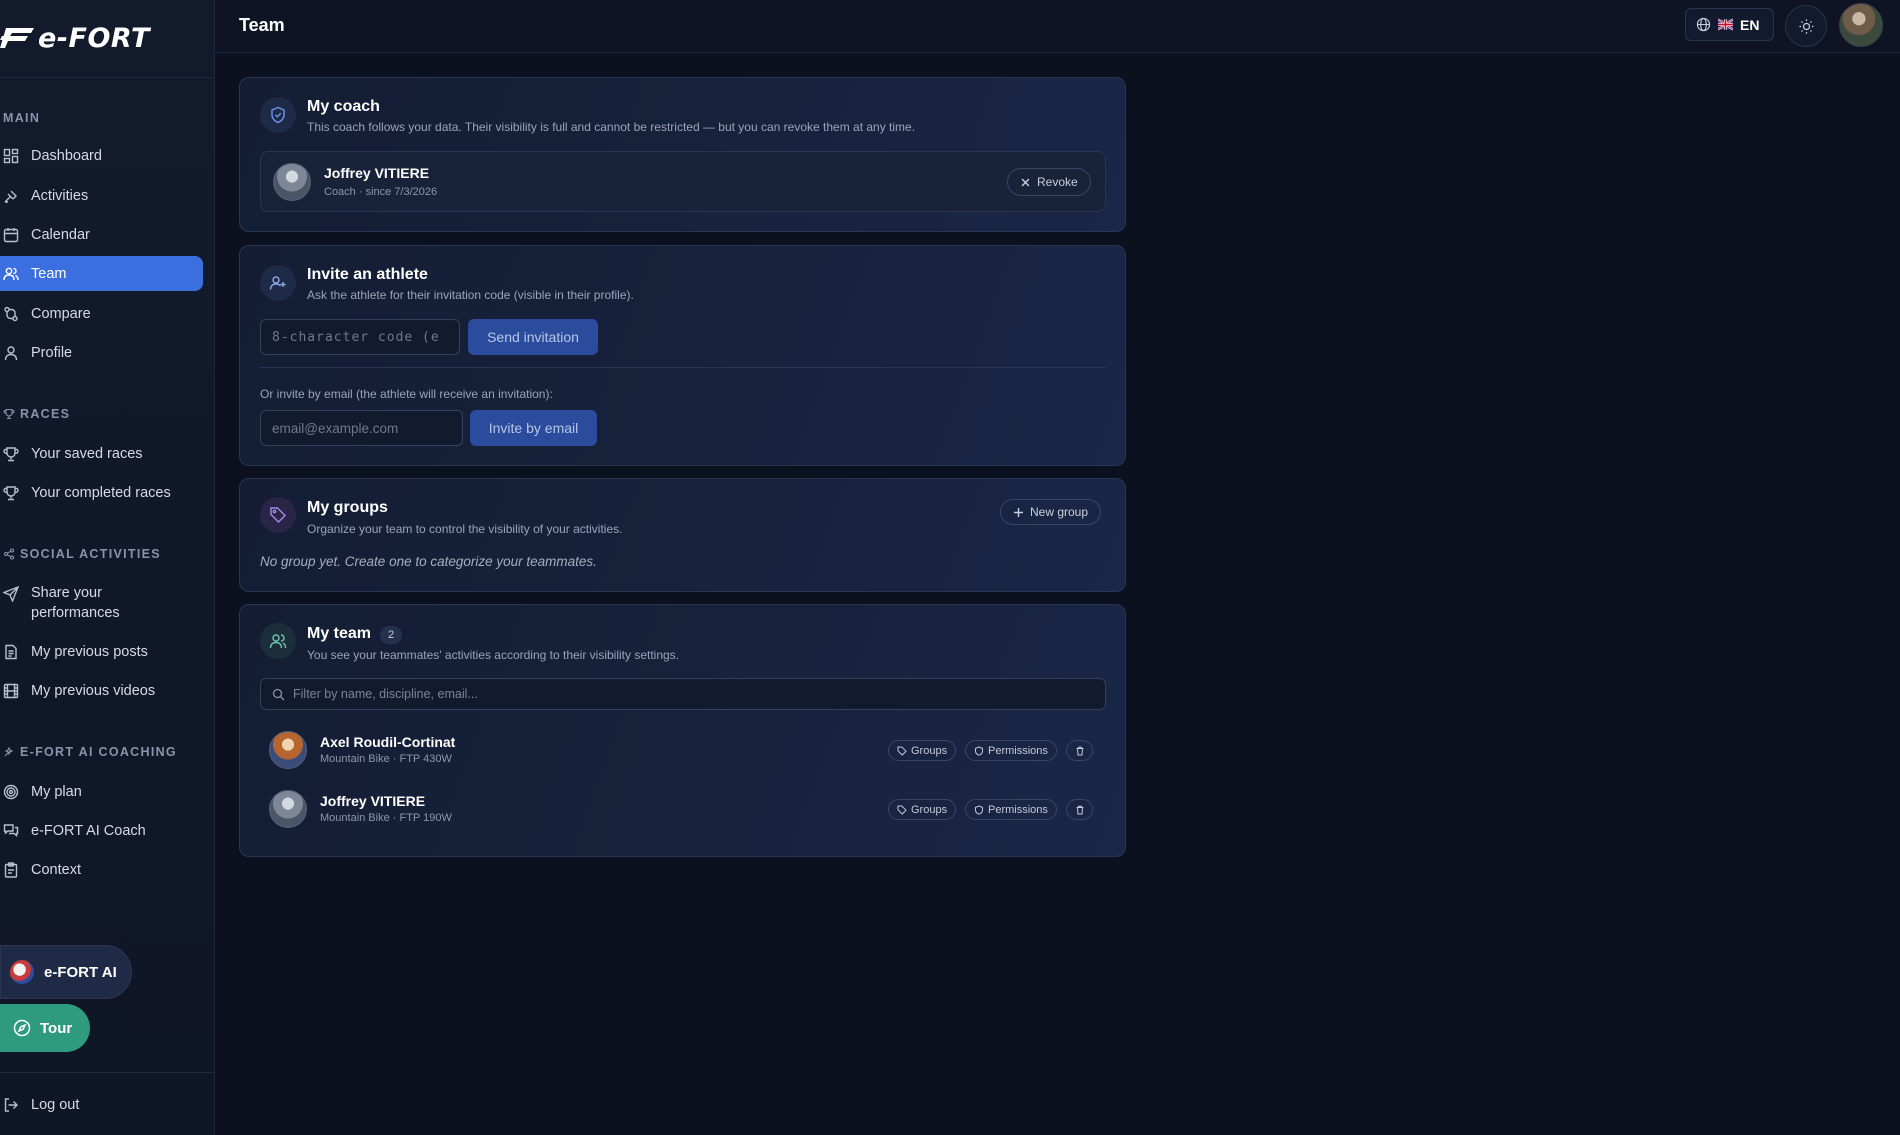 Image resolution: width=1900 pixels, height=1135 pixels. I want to click on shield-icon, so click(979, 750).